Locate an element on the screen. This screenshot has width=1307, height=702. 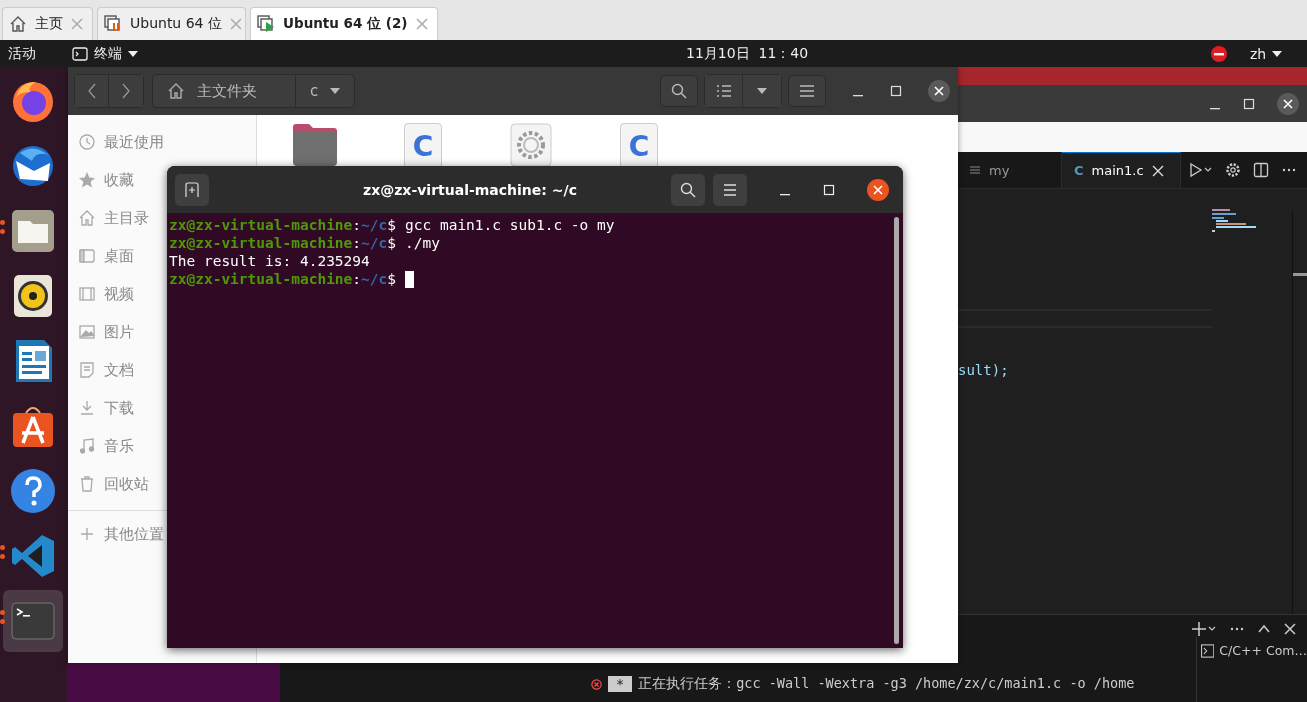
tab-label: Ubuntu 64 位 (2) is located at coordinates (345, 24).